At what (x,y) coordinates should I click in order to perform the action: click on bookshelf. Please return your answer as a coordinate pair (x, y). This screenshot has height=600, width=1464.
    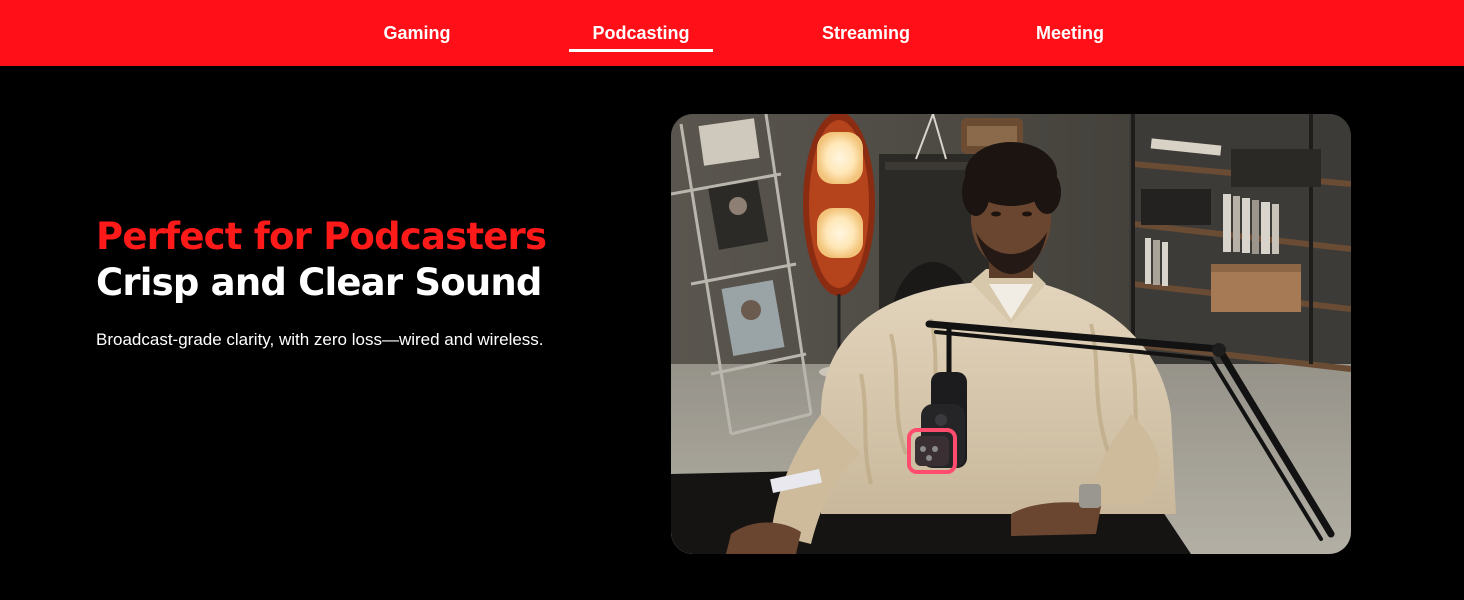
    Looking at the image, I should click on (1240, 243).